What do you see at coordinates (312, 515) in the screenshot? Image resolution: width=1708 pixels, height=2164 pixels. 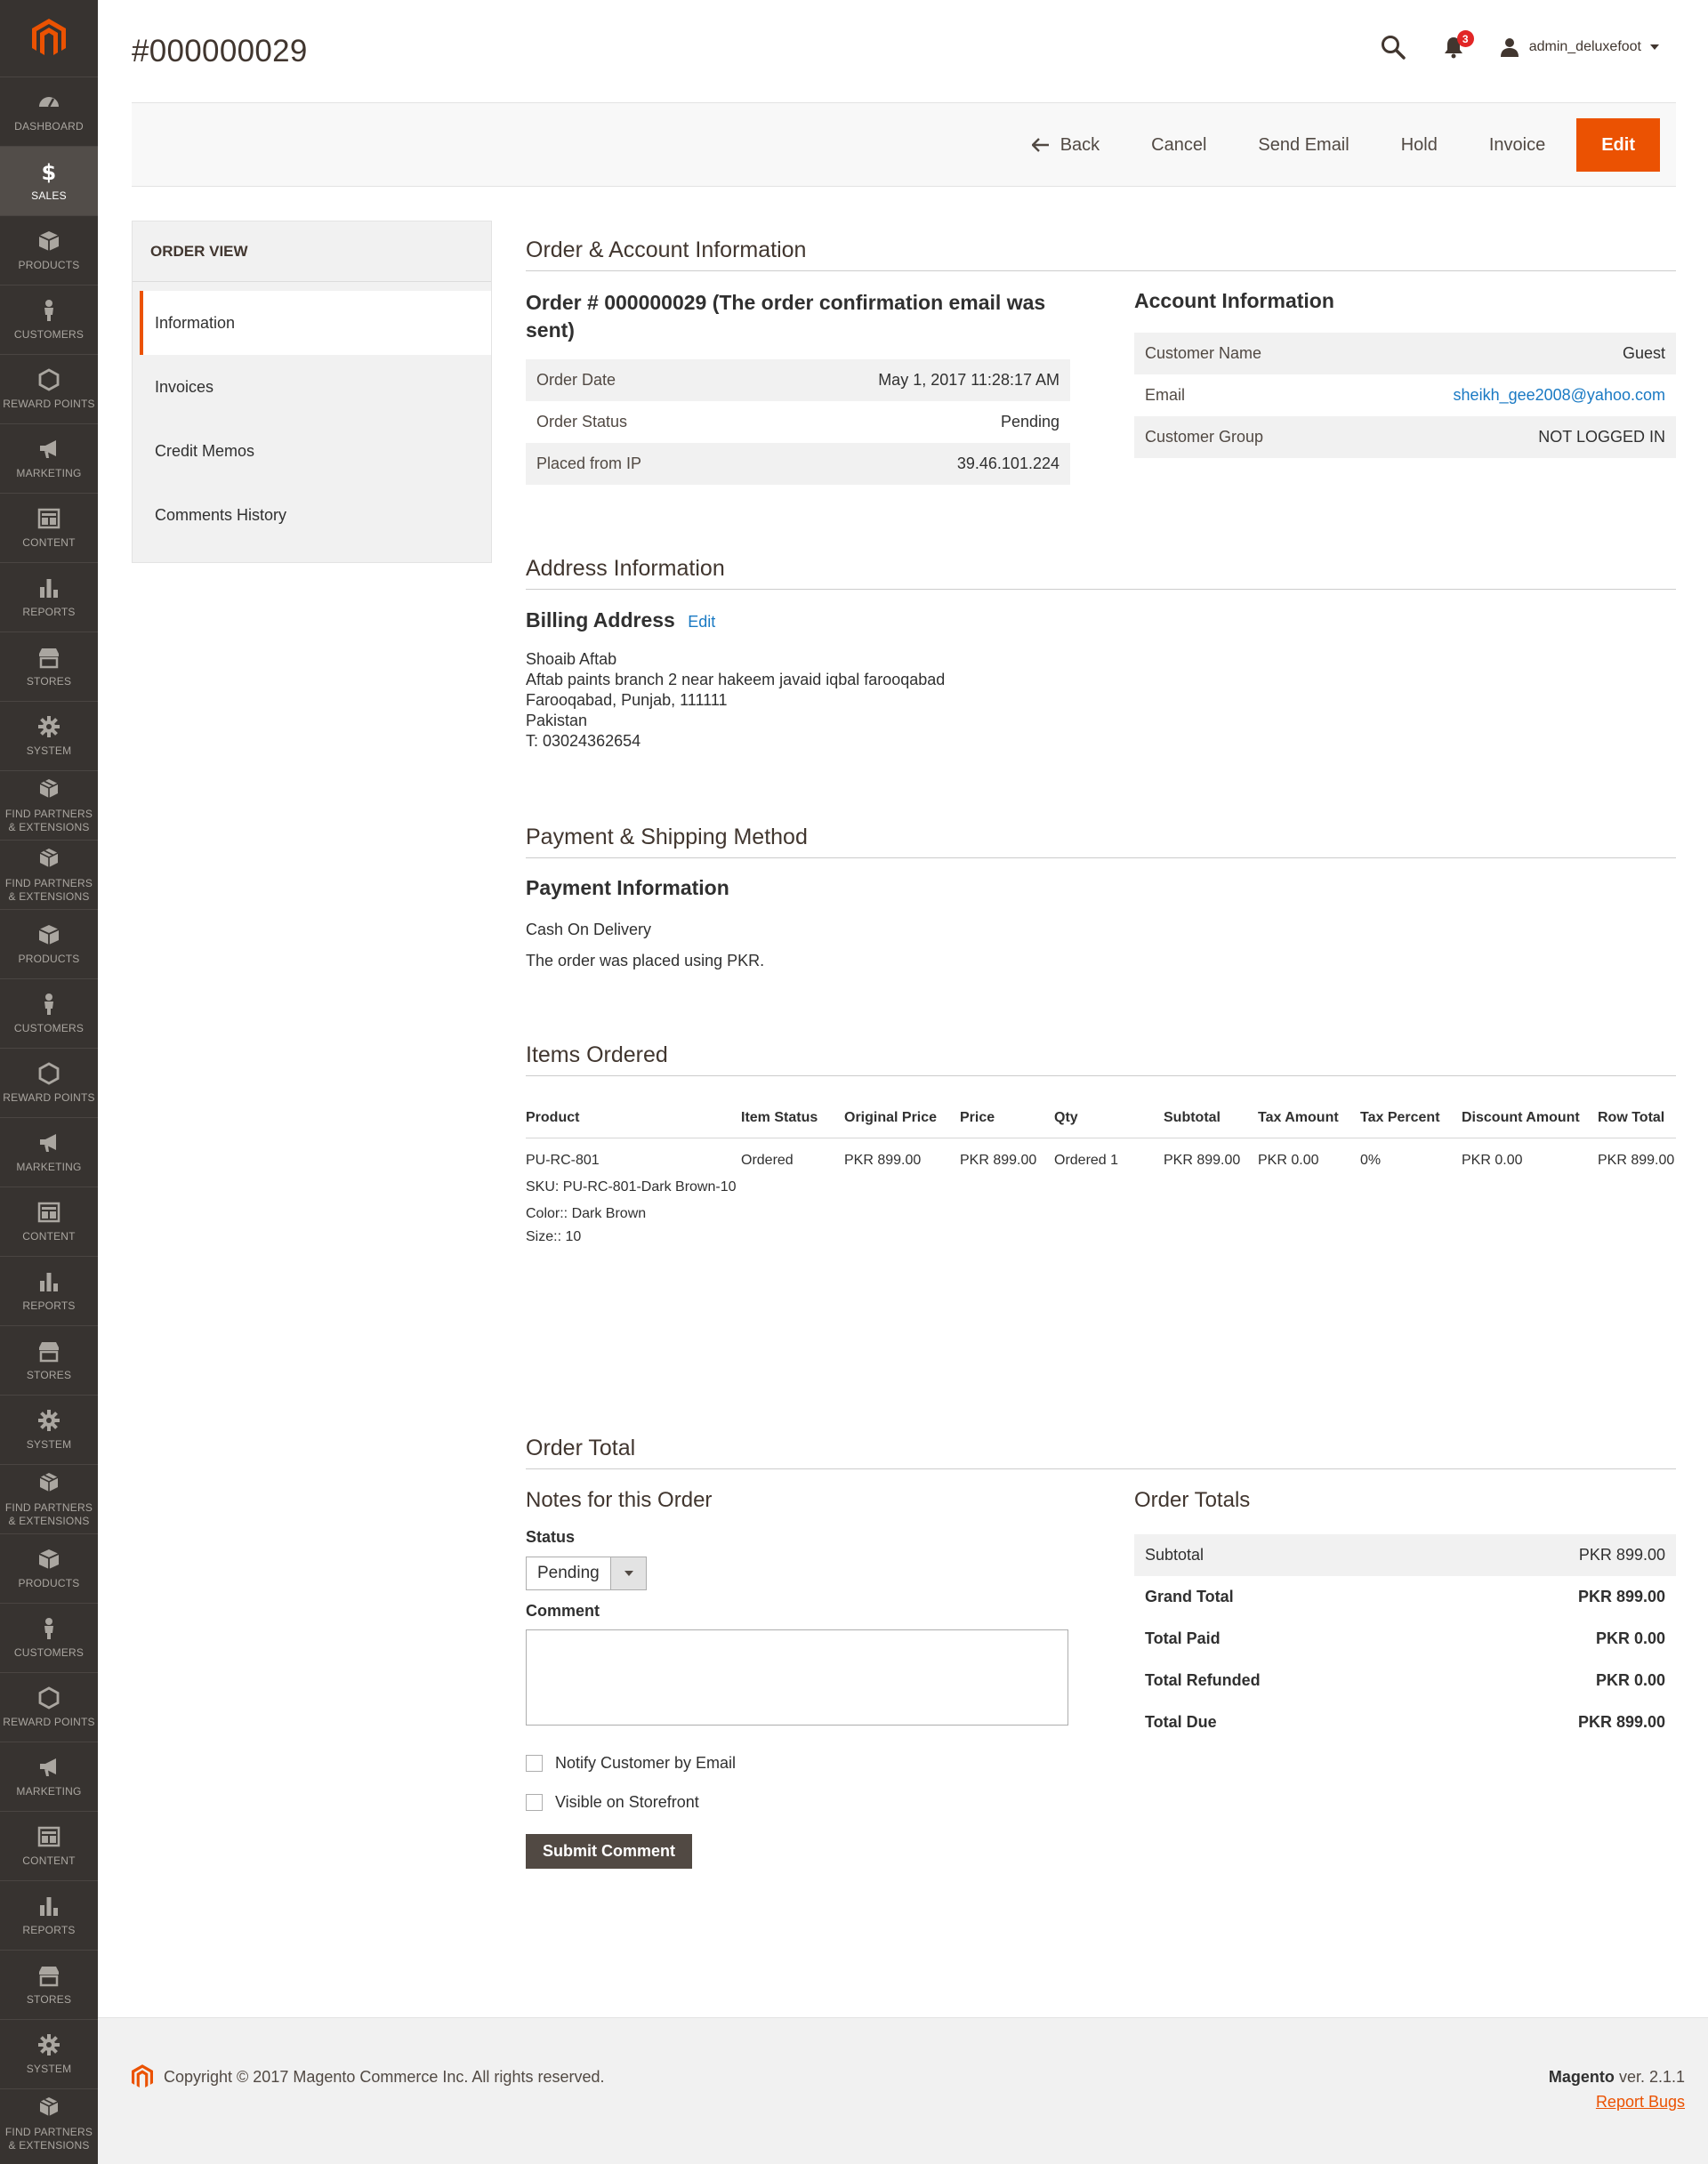 I see `tab-comments-history: Comments History` at bounding box center [312, 515].